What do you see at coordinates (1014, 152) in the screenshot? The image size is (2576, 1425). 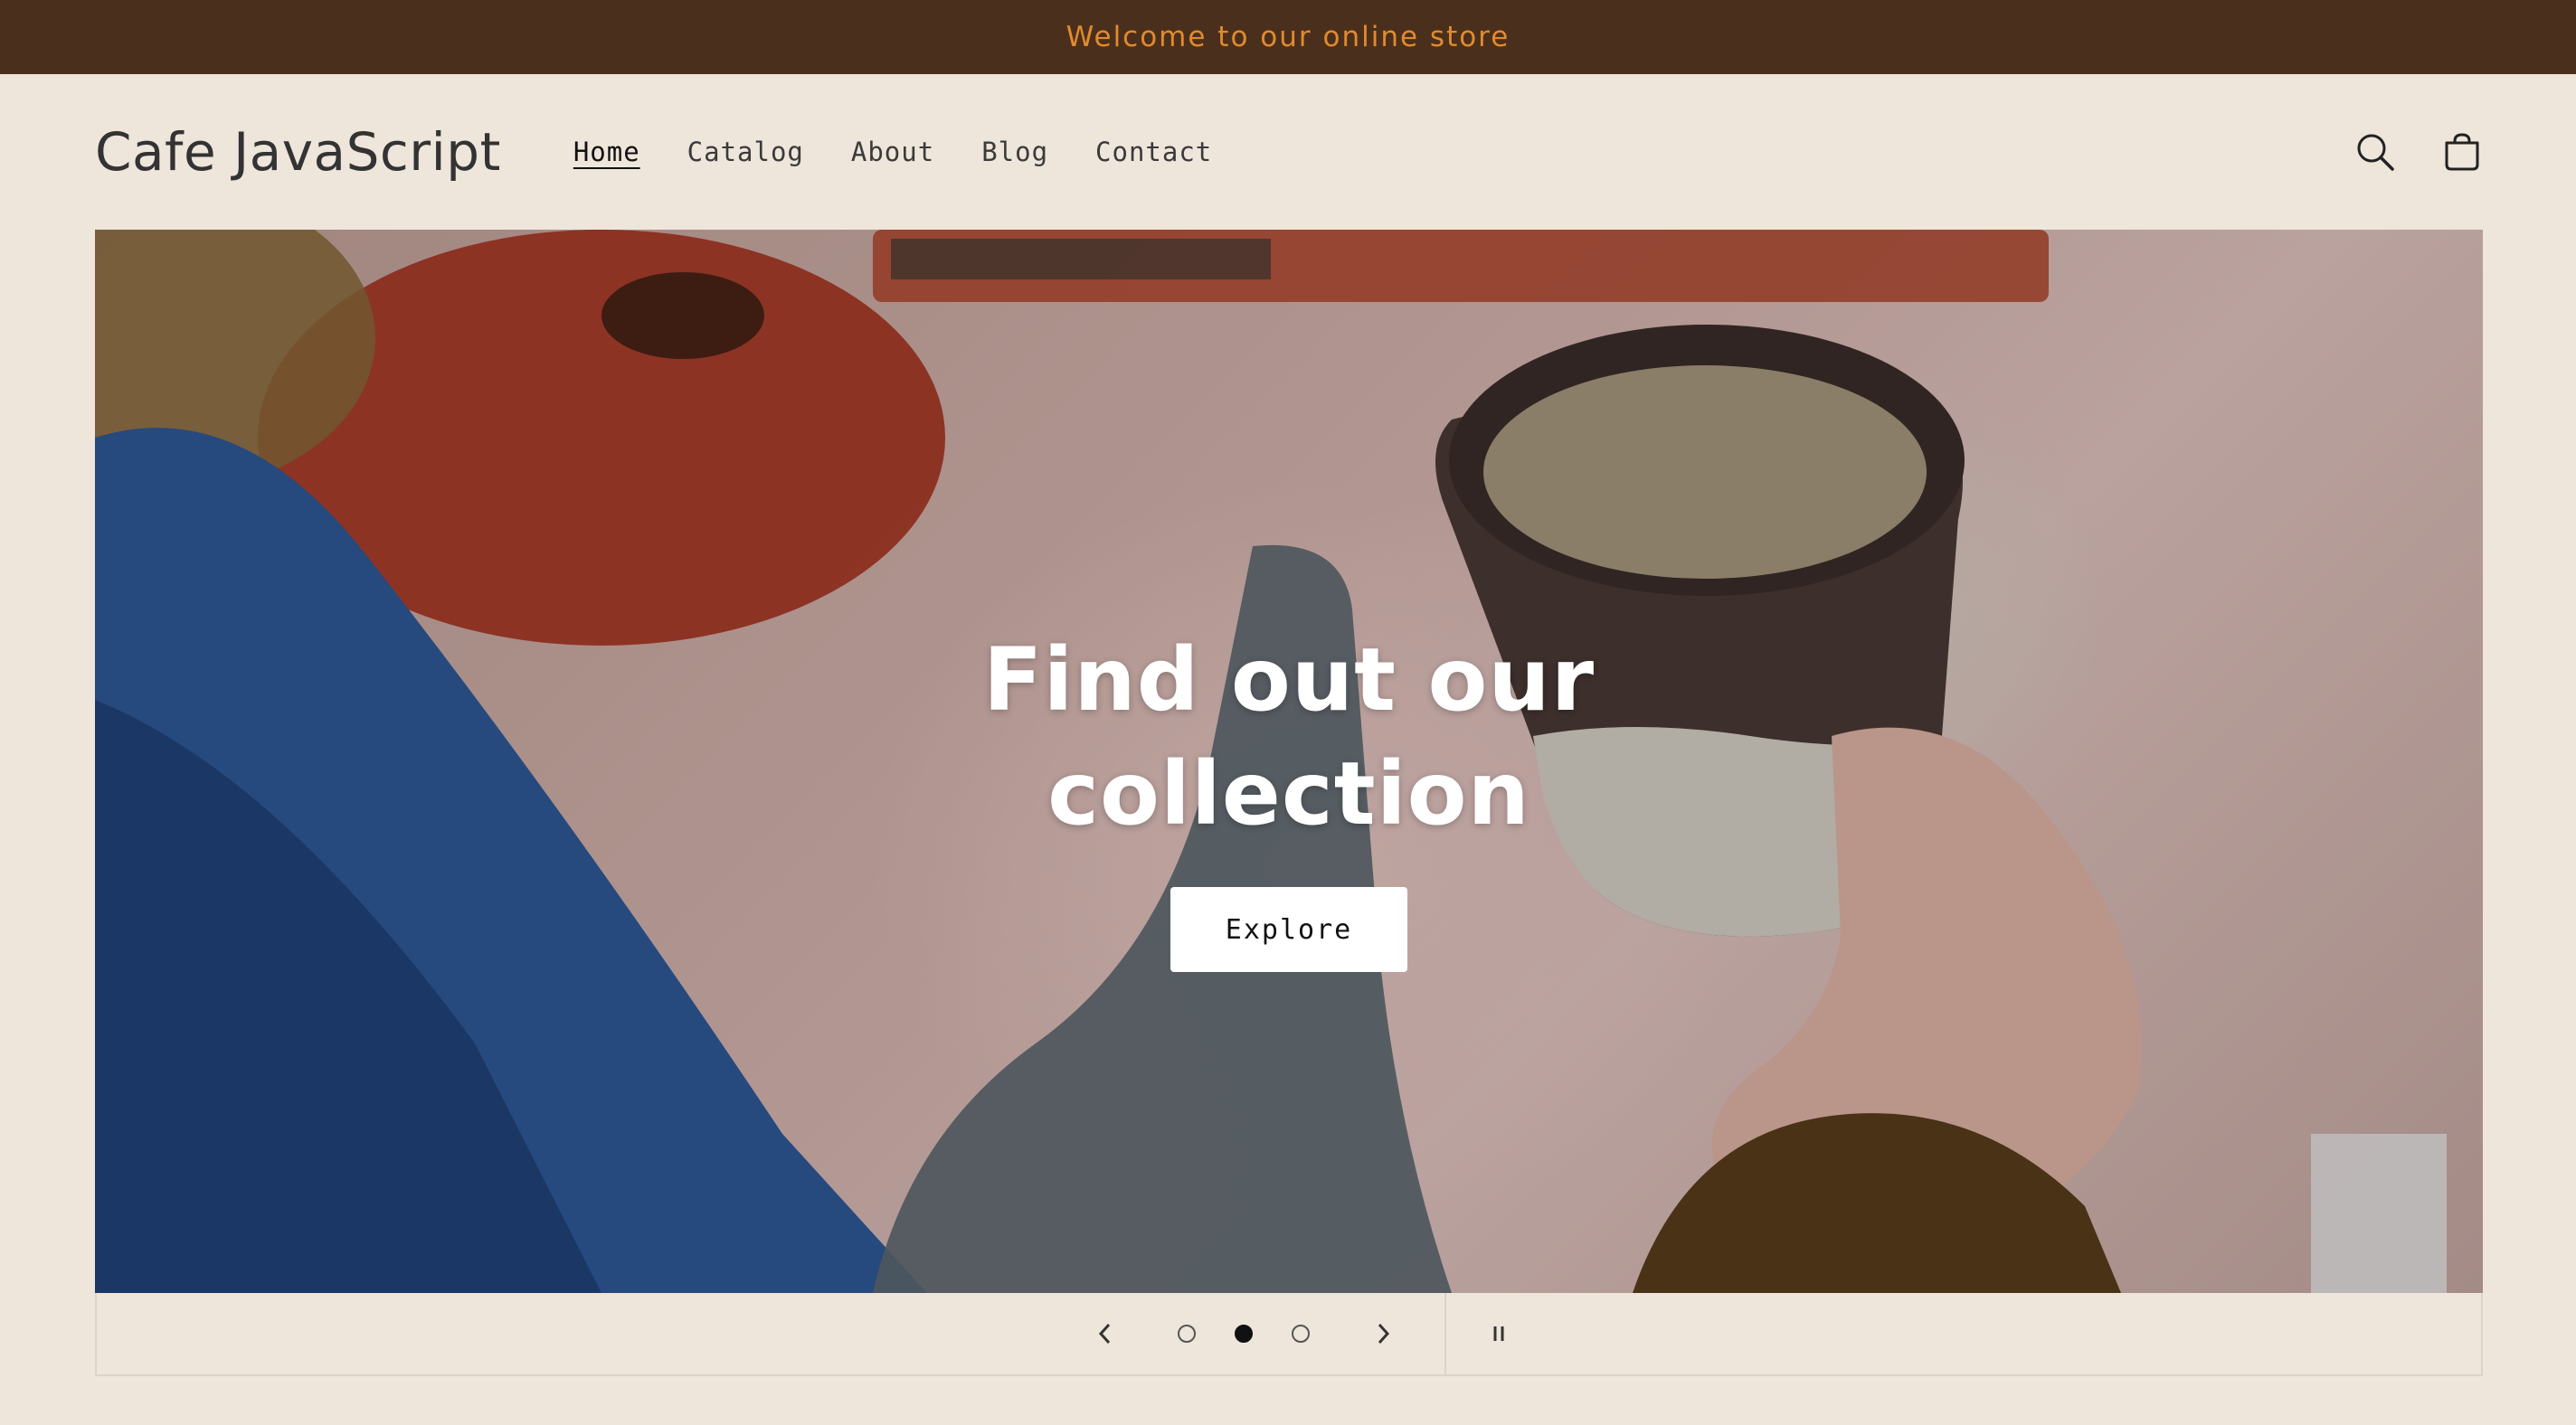 I see `nav-item-blog: Blog` at bounding box center [1014, 152].